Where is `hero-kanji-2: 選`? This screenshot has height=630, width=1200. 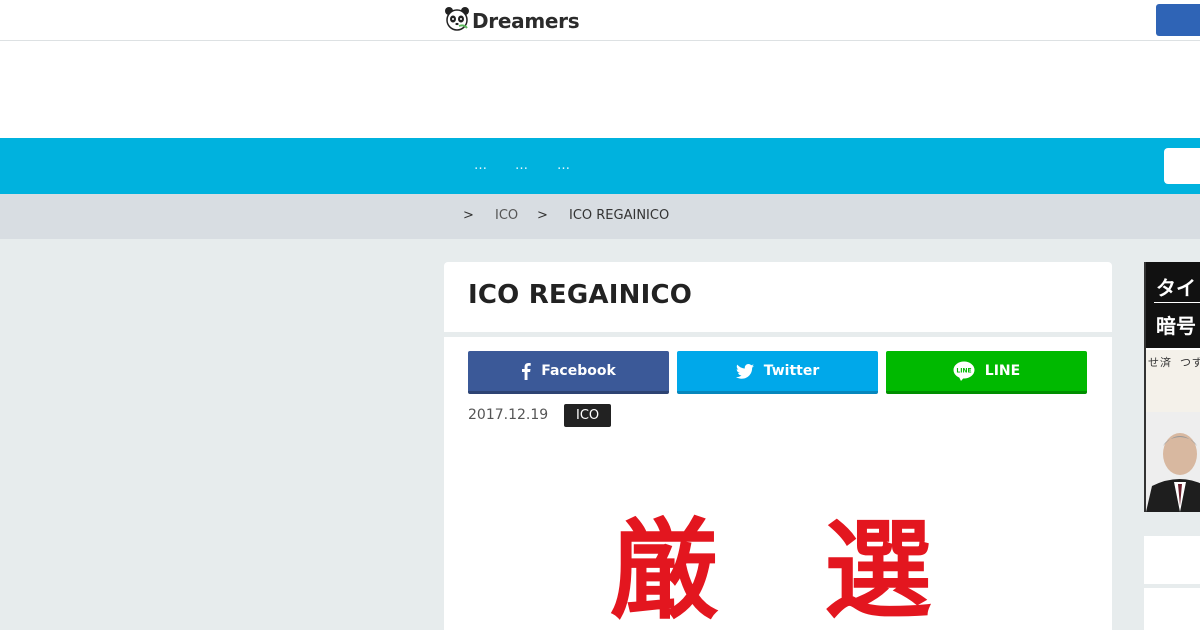 hero-kanji-2: 選 is located at coordinates (878, 569).